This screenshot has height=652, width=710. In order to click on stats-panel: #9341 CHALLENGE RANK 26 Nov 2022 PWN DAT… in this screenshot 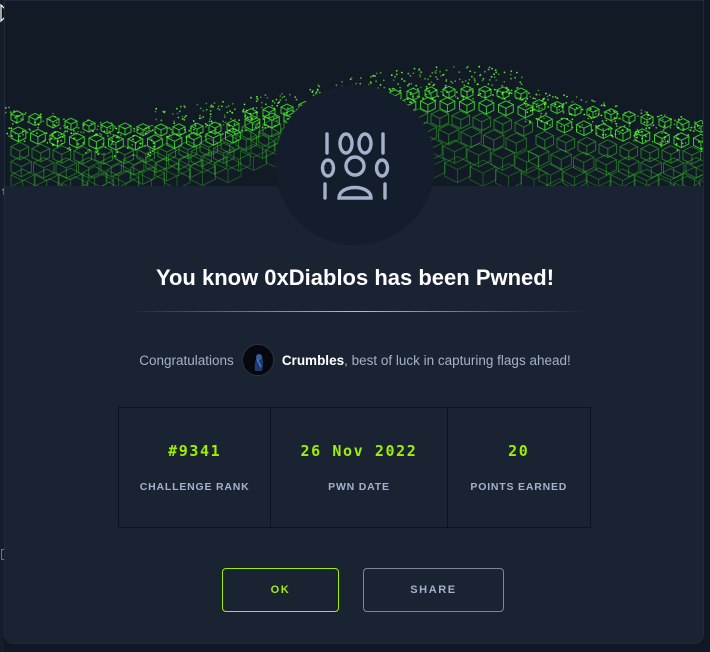, I will do `click(354, 467)`.